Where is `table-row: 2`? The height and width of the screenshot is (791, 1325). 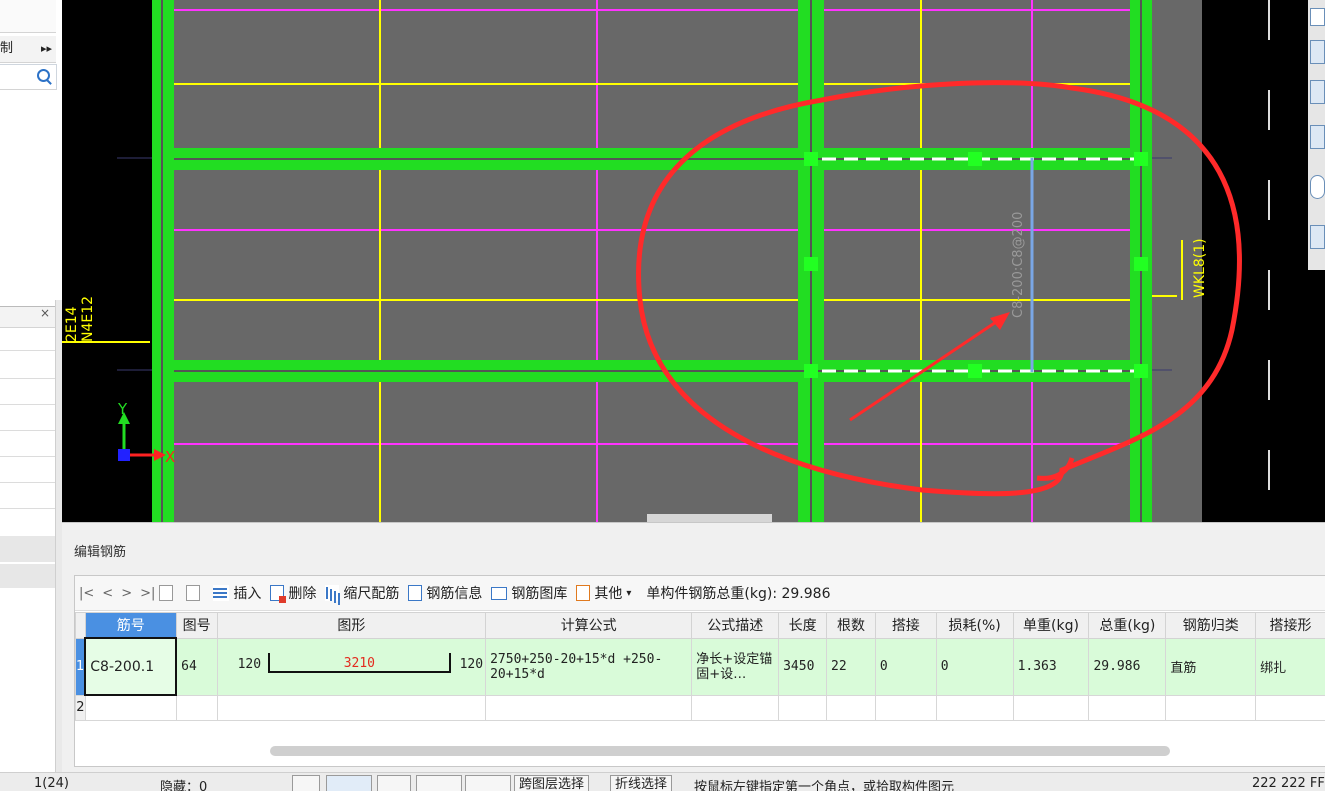
table-row: 2 is located at coordinates (700, 708).